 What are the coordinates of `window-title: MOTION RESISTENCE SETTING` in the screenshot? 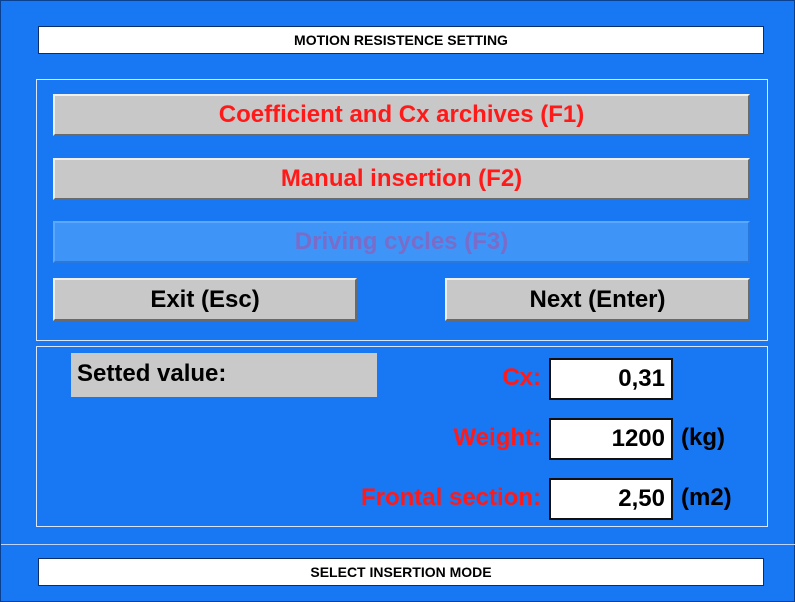 It's located at (401, 40).